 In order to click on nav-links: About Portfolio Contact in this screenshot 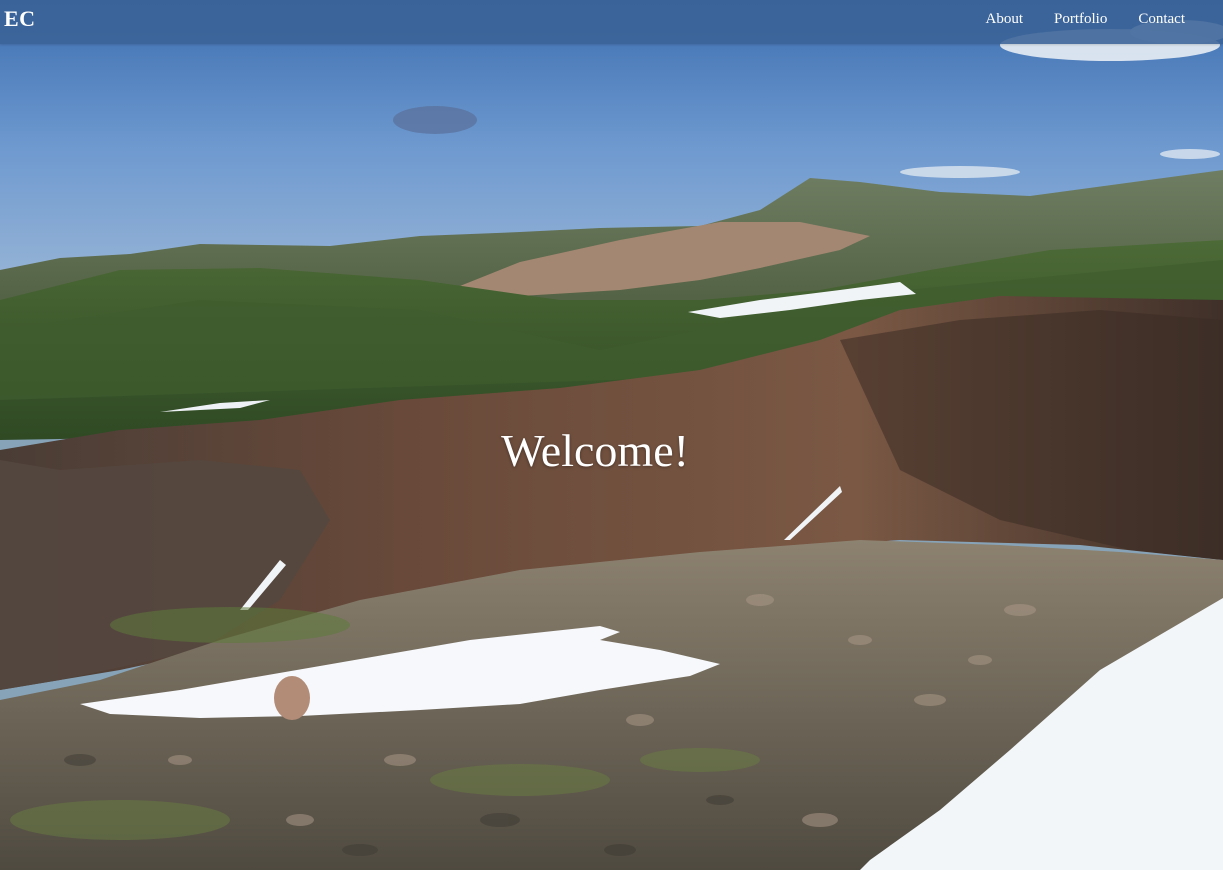, I will do `click(1086, 19)`.